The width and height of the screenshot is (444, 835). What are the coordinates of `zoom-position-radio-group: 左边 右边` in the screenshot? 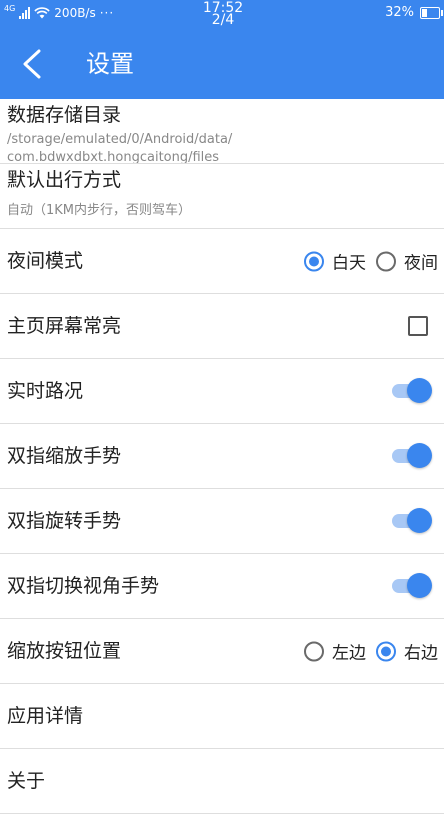 It's located at (366, 651).